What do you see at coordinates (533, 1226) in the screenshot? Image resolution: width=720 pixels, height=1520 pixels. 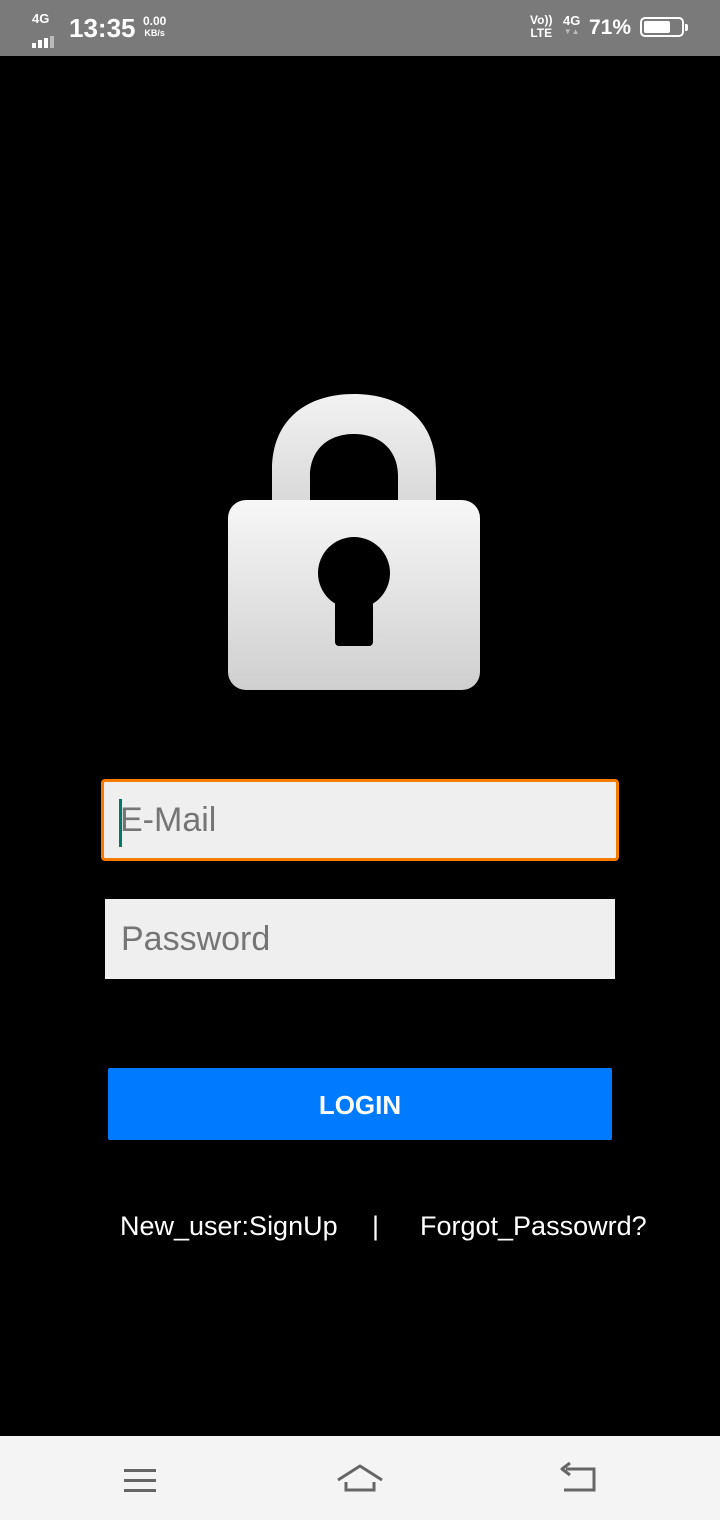 I see `forgot-password-link: Forgot_Passowrd?` at bounding box center [533, 1226].